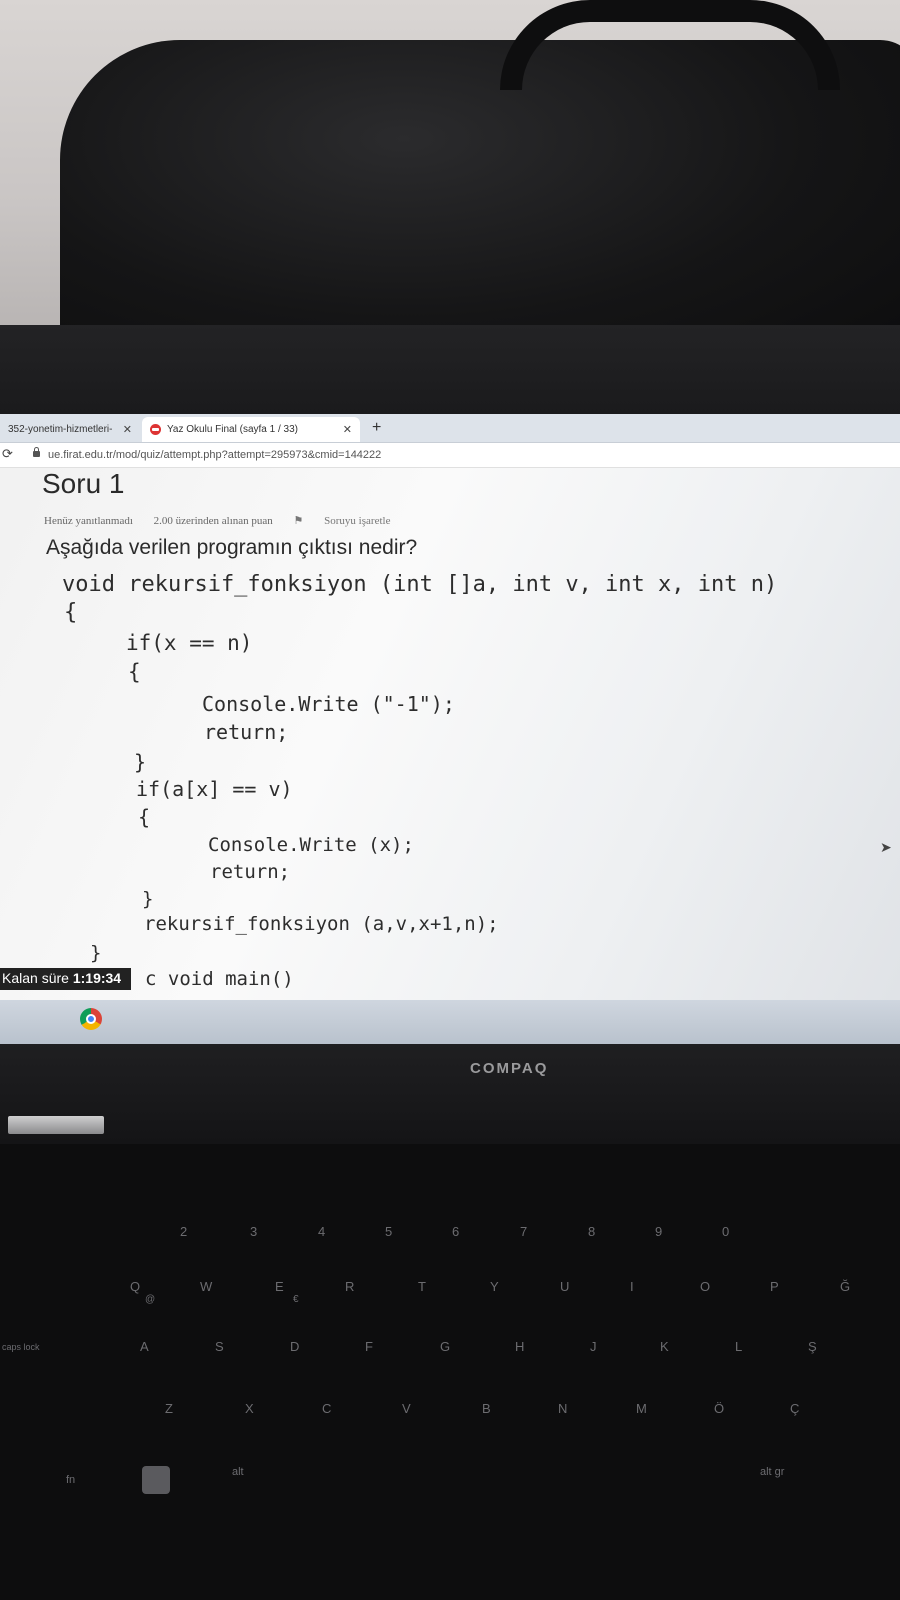  Describe the element at coordinates (249, 1408) in the screenshot. I see `key: X` at that location.